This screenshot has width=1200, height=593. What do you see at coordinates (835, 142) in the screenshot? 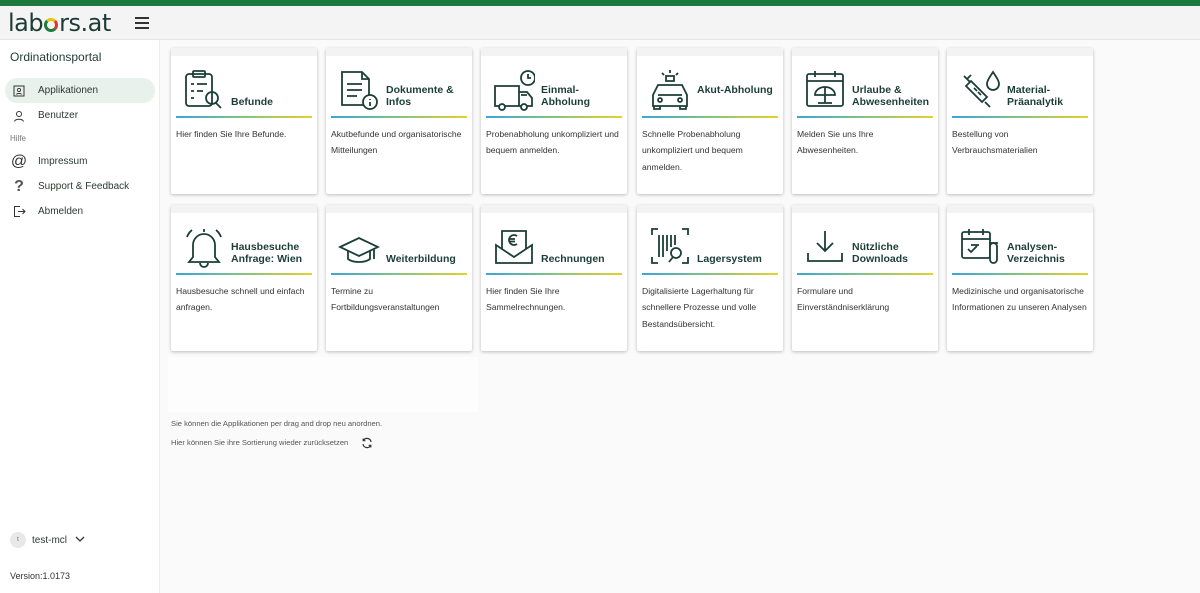
I see `card-description: Melden Sie uns Ihre Abwesenheiten.` at bounding box center [835, 142].